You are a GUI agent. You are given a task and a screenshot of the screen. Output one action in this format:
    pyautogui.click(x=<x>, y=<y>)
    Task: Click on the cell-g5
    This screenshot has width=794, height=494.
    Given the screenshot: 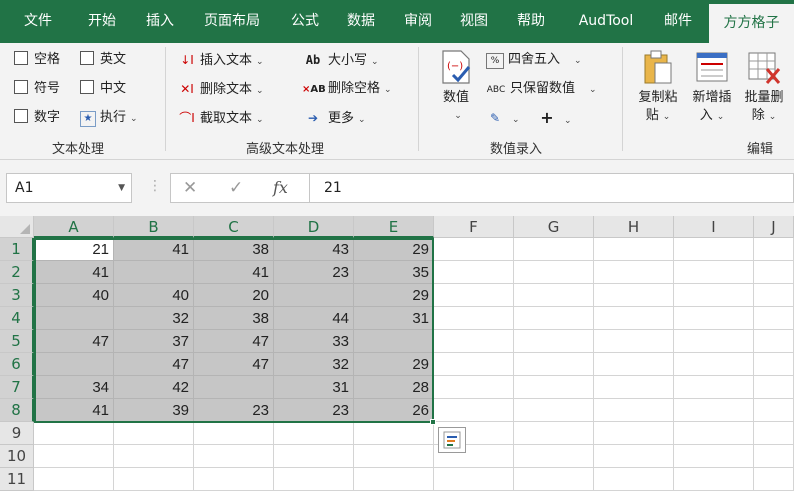 What is the action you would take?
    pyautogui.click(x=554, y=341)
    